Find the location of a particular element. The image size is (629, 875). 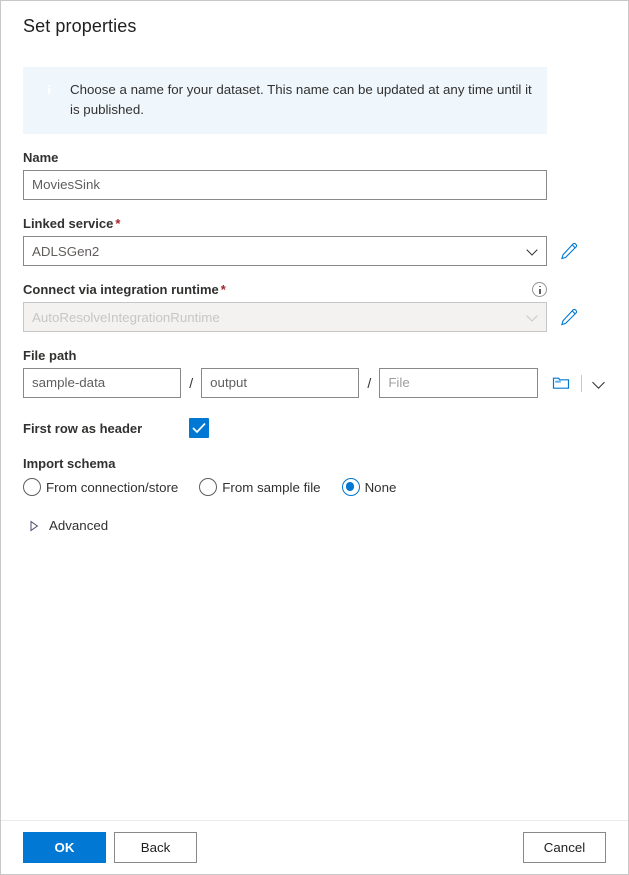

file-path-chevron-down-icon is located at coordinates (598, 383).